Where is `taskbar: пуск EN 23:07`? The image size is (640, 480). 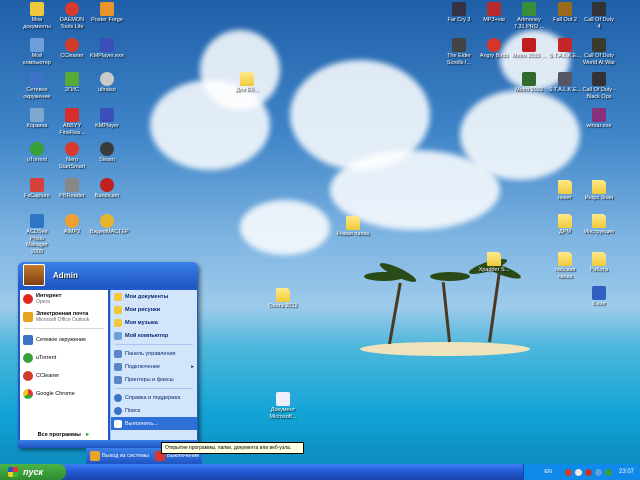
taskbar: пуск EN 23:07 is located at coordinates (320, 472).